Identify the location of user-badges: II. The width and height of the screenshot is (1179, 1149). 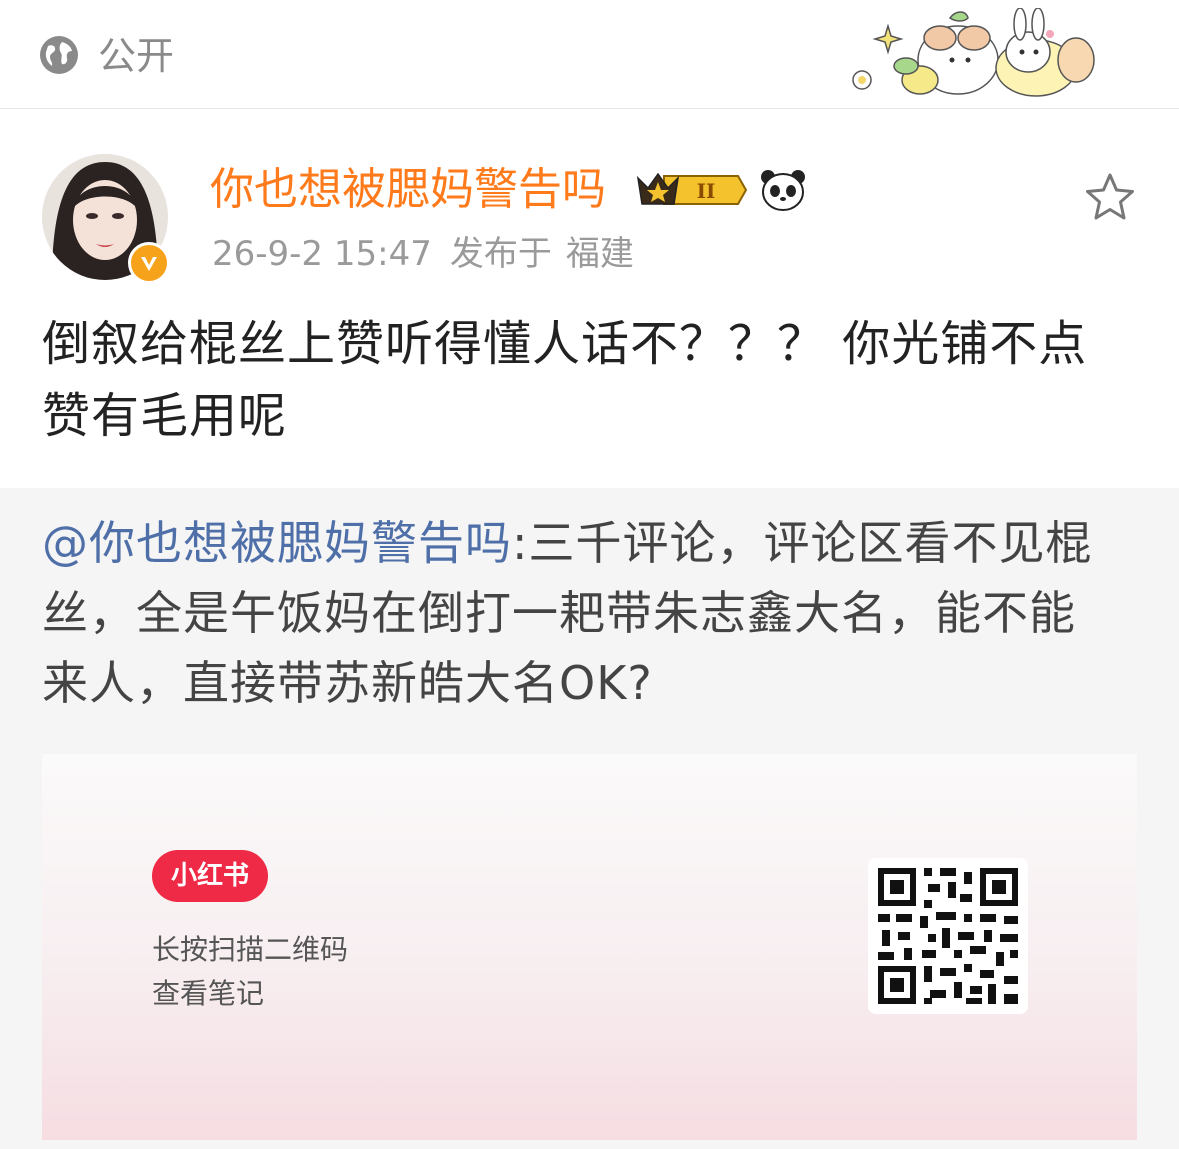
(721, 190).